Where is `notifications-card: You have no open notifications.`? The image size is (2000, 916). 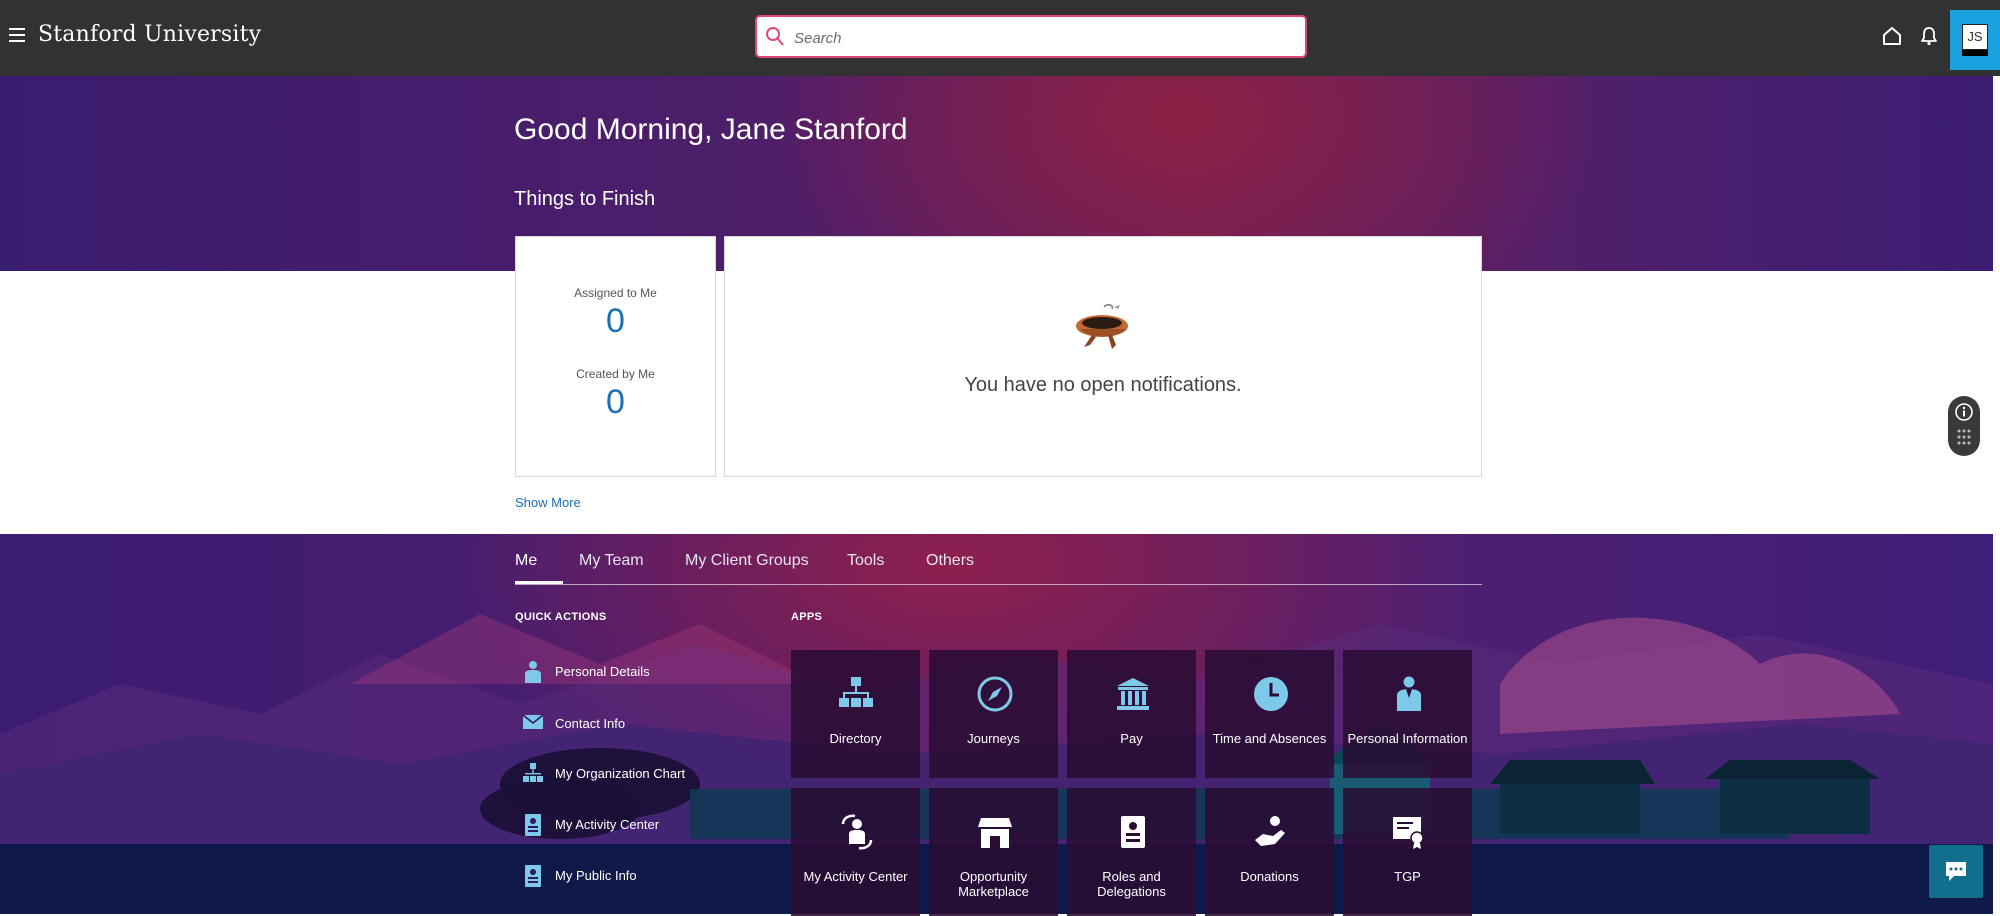 notifications-card: You have no open notifications. is located at coordinates (1103, 356).